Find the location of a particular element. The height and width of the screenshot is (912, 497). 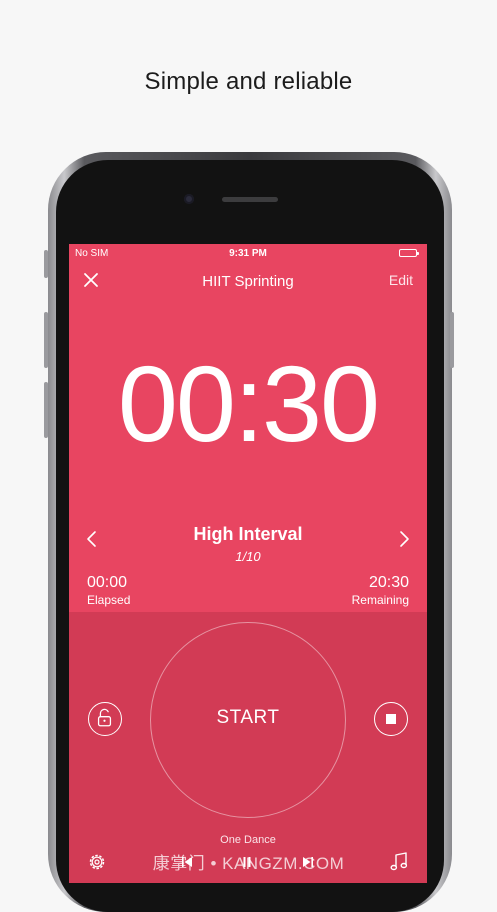

status-bar: No SIM 9:31 PM is located at coordinates (248, 254).